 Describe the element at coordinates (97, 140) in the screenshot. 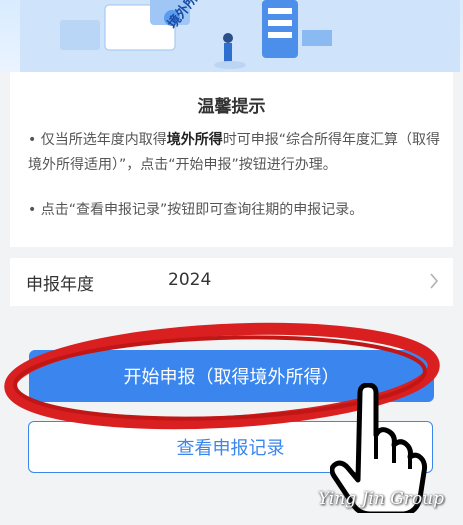

I see `tip1-prefix: • 仅当所选年度内取得` at that location.